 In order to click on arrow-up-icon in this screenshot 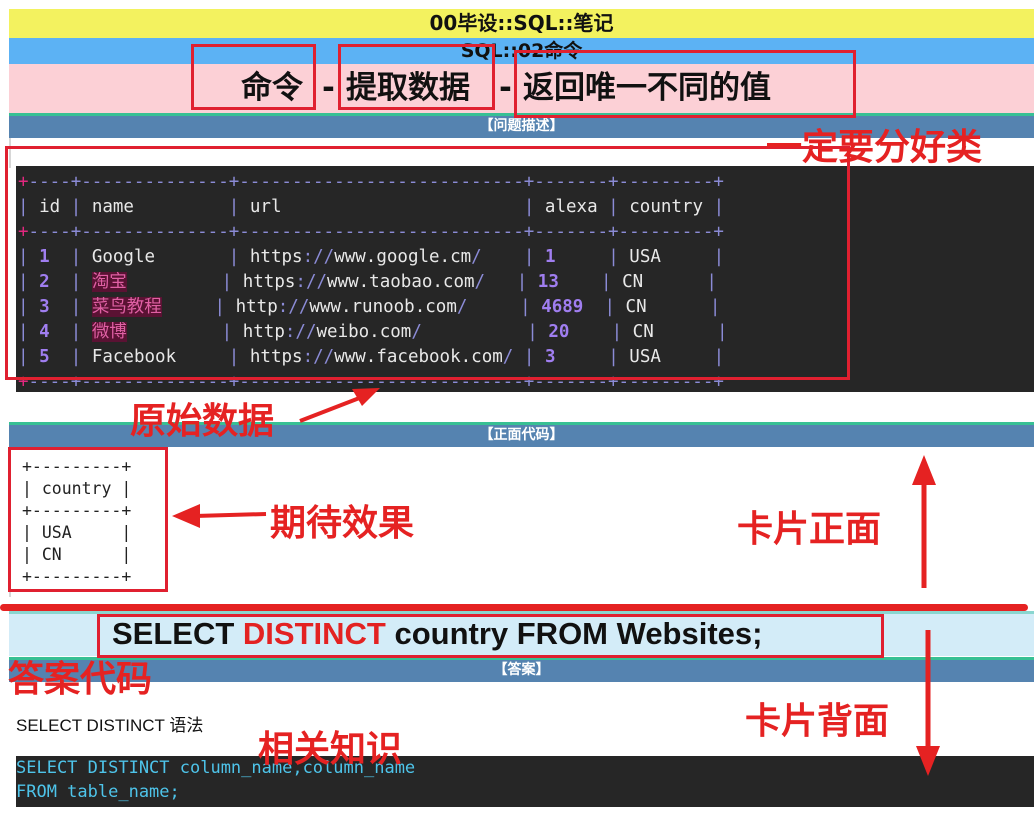, I will do `click(924, 521)`.